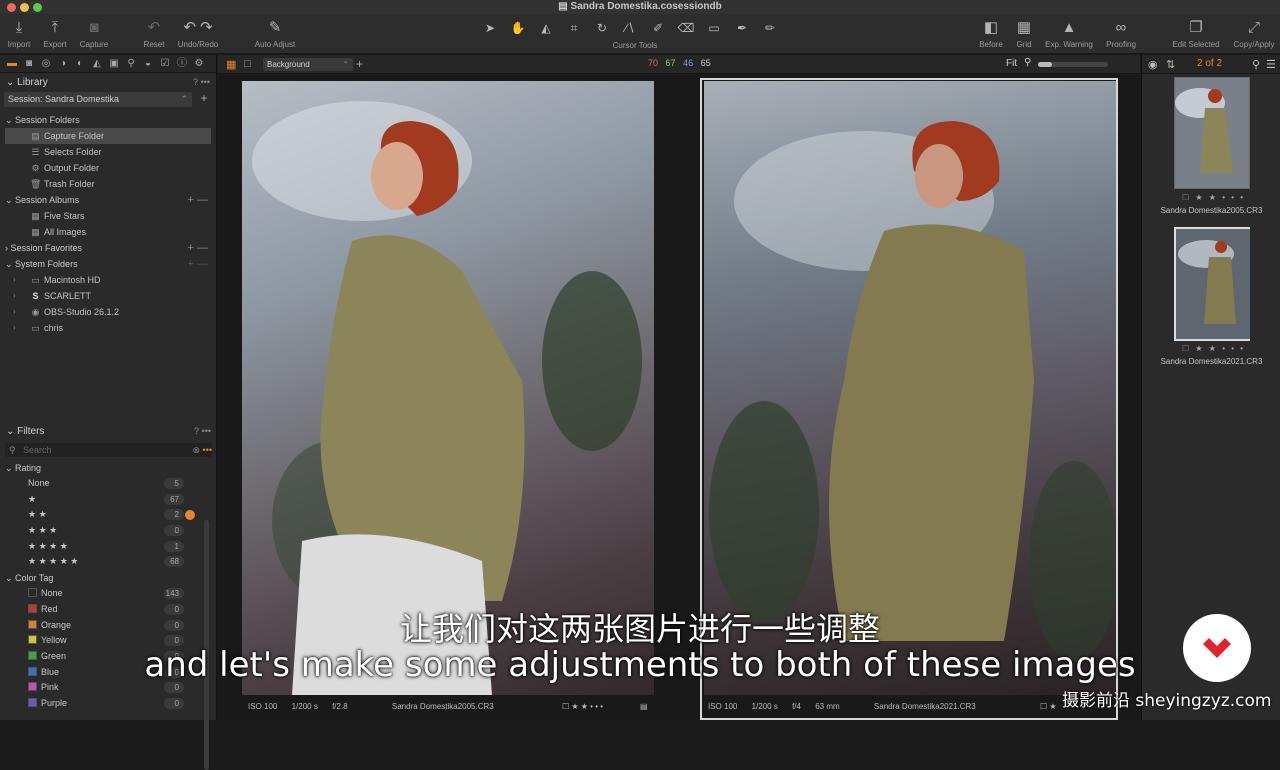  What do you see at coordinates (29, 64) in the screenshot?
I see `capture-tab-icon: ◙` at bounding box center [29, 64].